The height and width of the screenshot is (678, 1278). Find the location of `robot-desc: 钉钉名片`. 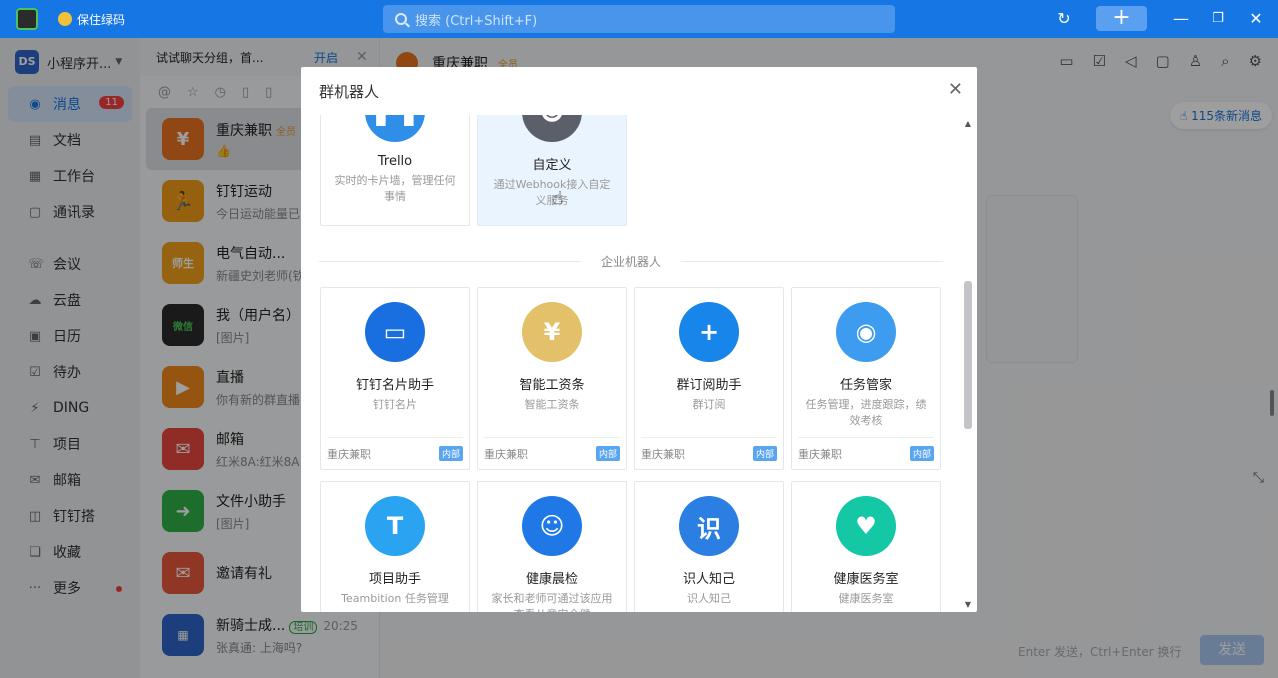

robot-desc: 钉钉名片 is located at coordinates (395, 404).